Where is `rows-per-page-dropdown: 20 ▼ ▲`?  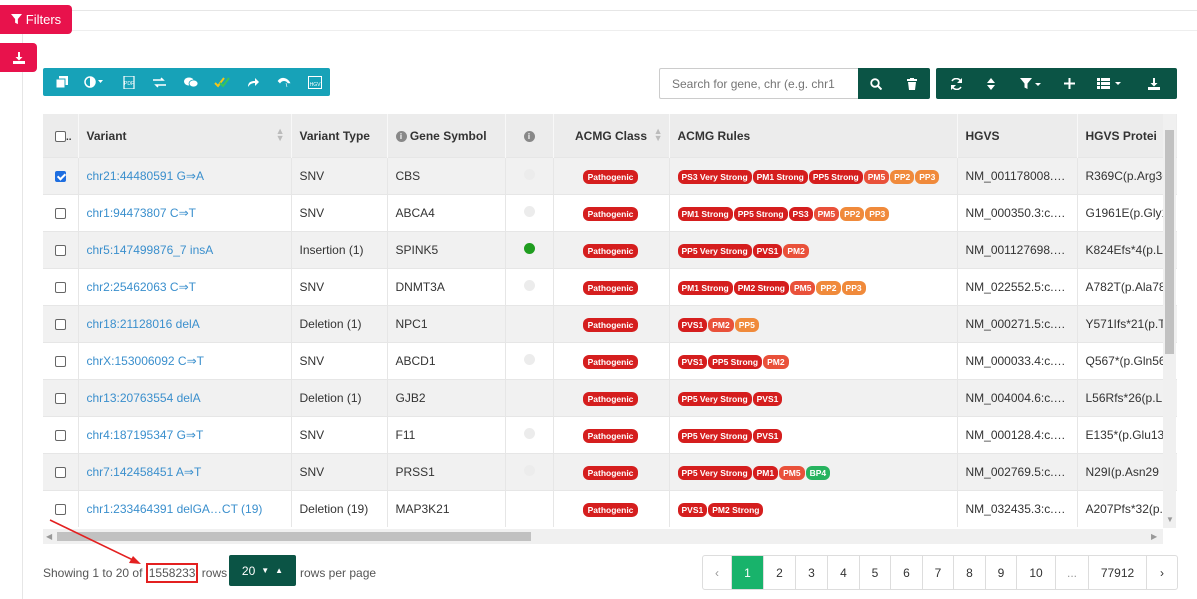
rows-per-page-dropdown: 20 ▼ ▲ is located at coordinates (262, 570).